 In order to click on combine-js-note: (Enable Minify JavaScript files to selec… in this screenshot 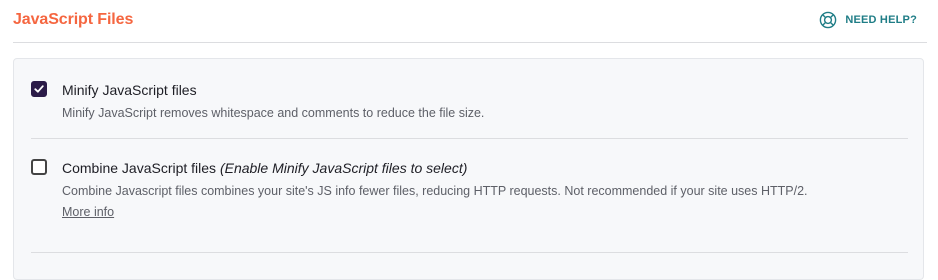, I will do `click(343, 168)`.